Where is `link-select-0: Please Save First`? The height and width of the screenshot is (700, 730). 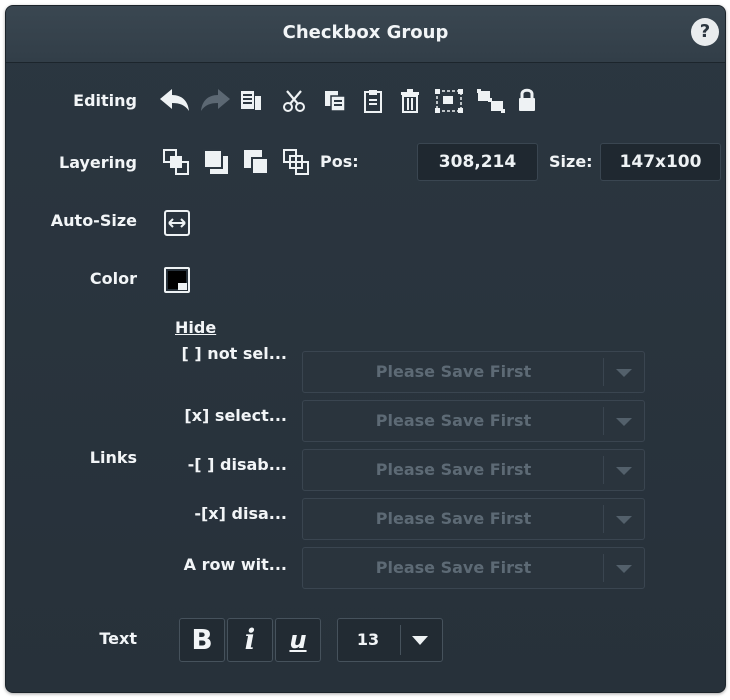 link-select-0: Please Save First is located at coordinates (473, 372).